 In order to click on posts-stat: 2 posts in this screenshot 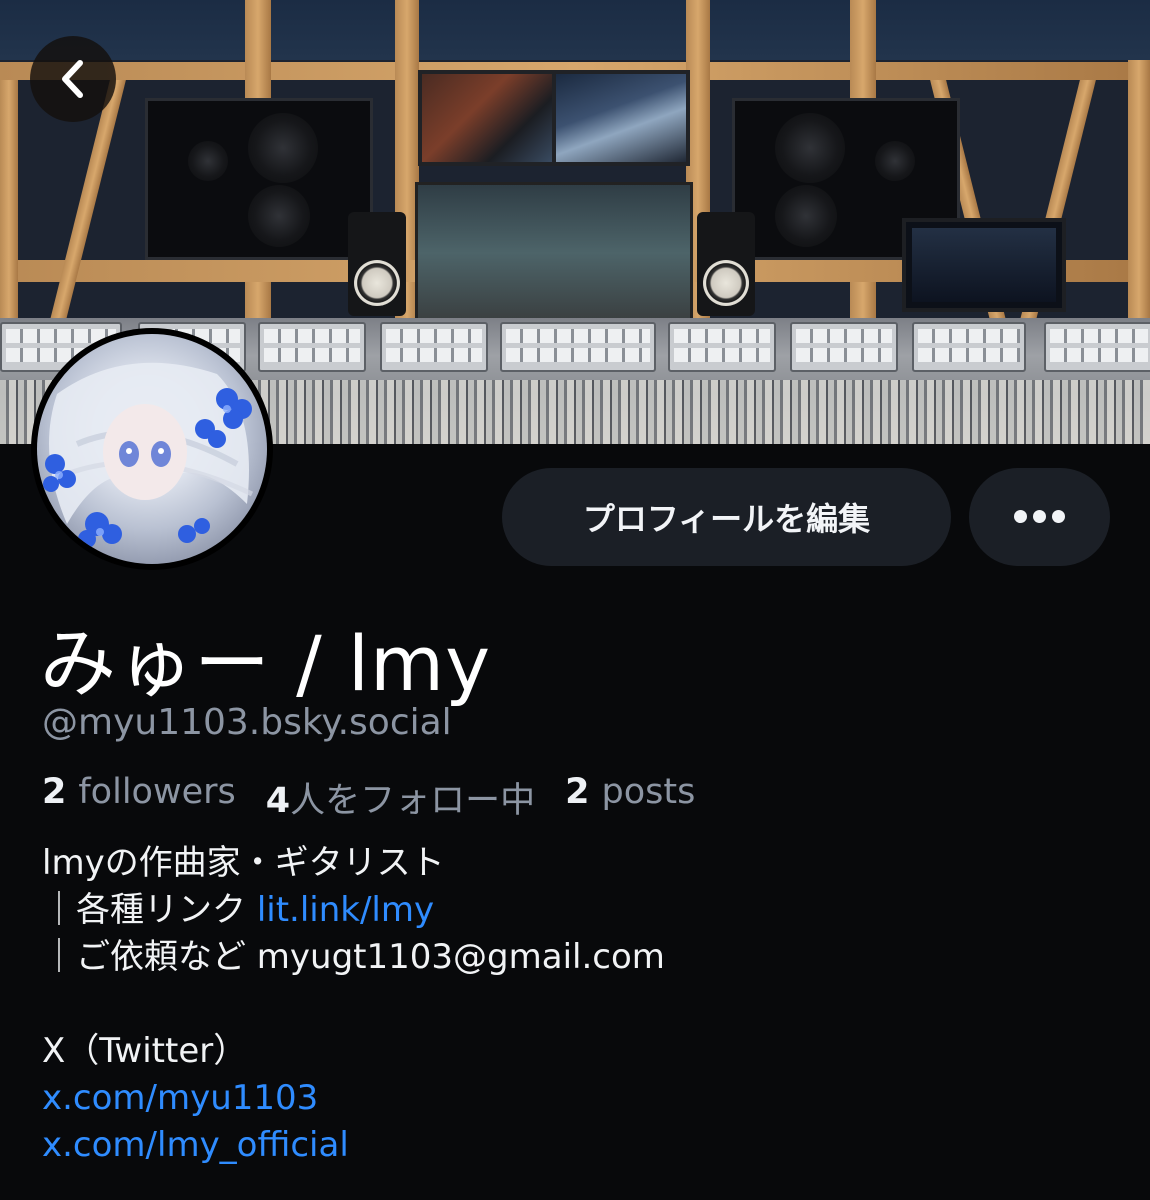, I will do `click(630, 797)`.